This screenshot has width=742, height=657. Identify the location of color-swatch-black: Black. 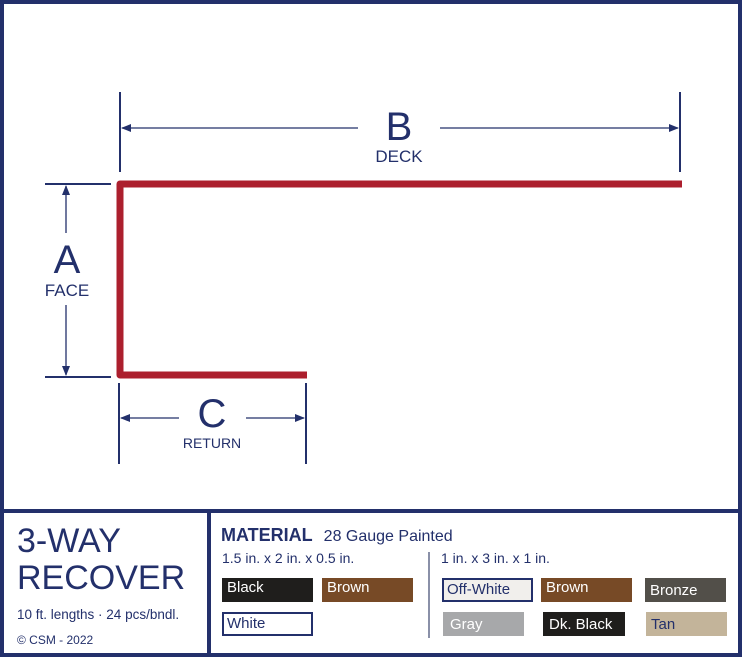
(267, 590).